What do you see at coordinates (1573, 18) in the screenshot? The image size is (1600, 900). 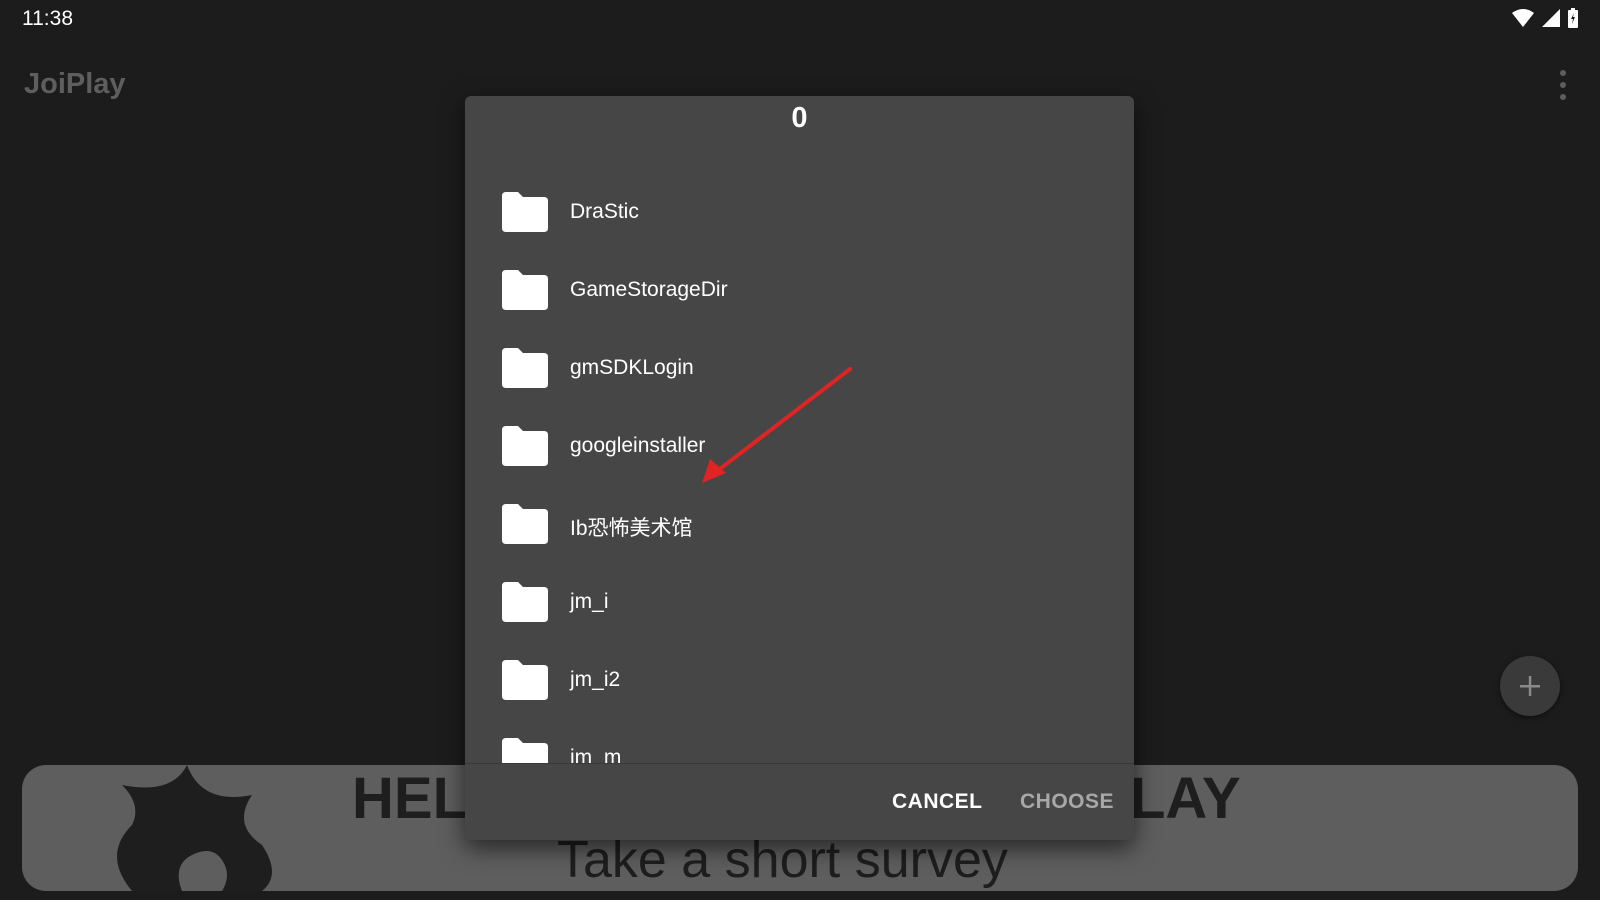 I see `battery-icon` at bounding box center [1573, 18].